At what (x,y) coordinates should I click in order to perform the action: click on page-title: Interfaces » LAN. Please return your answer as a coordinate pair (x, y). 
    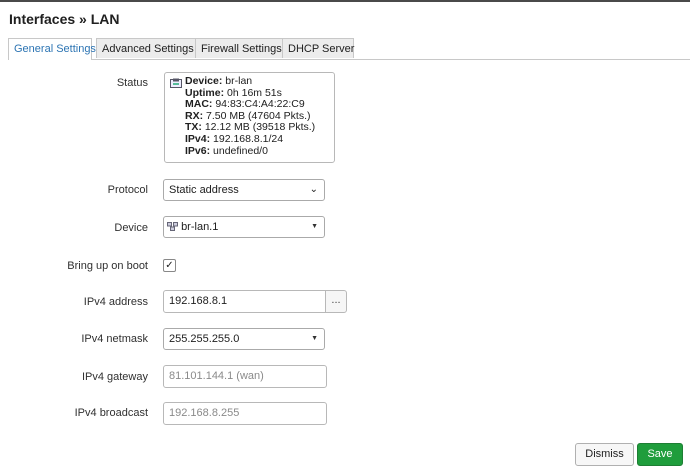
    Looking at the image, I should click on (64, 19).